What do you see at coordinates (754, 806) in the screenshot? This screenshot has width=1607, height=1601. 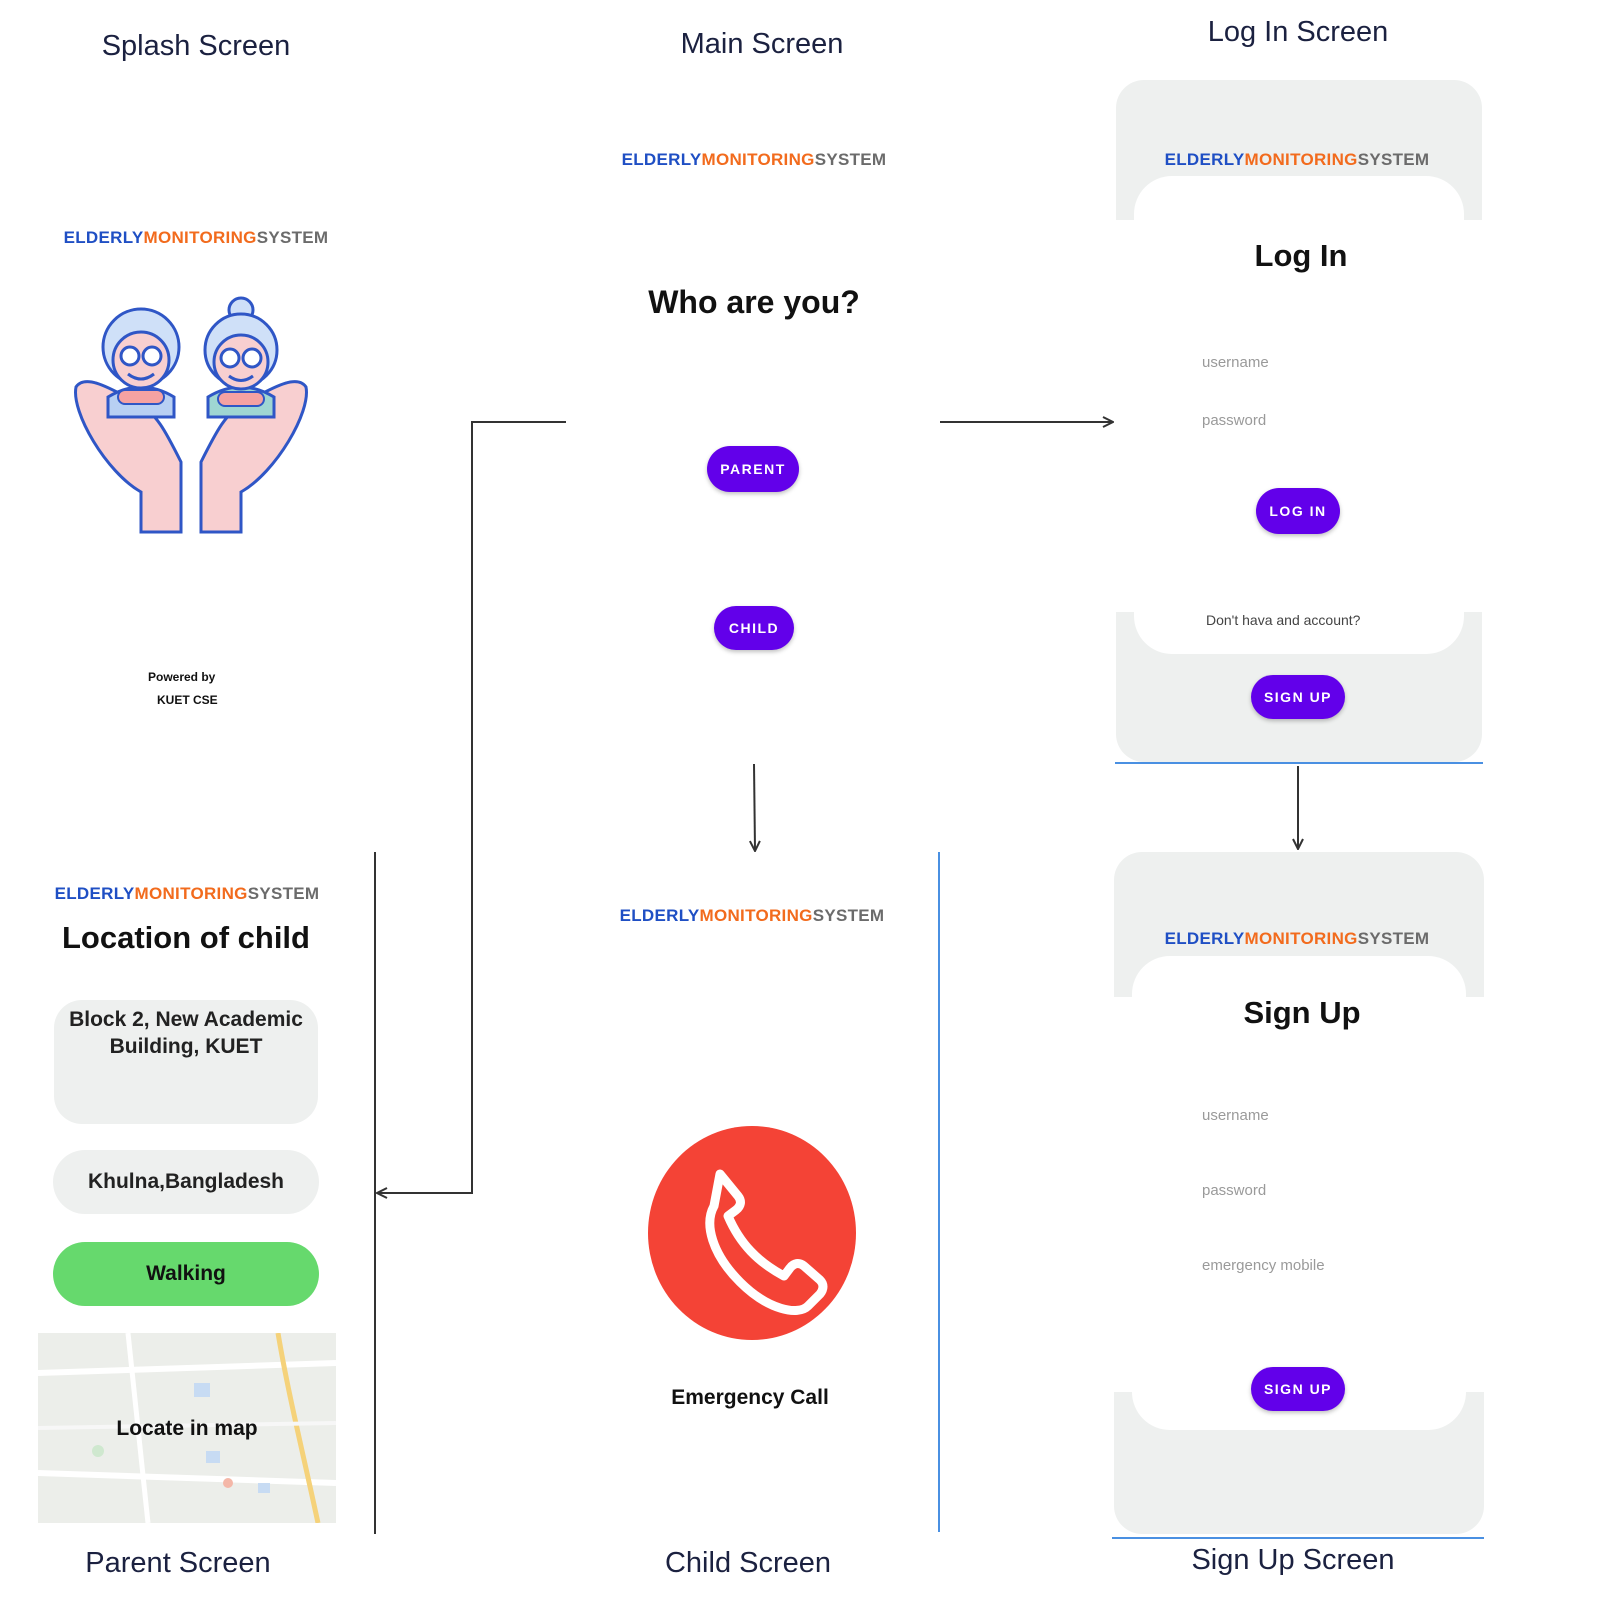 I see `main-to-child-arrow` at bounding box center [754, 806].